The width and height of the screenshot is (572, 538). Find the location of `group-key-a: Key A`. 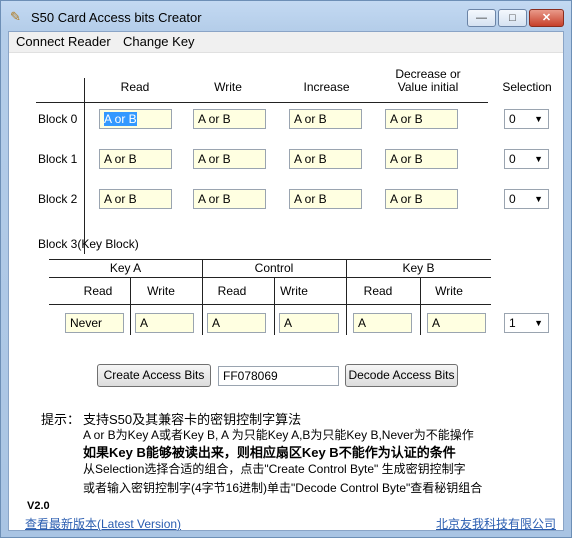

group-key-a: Key A is located at coordinates (125, 268).